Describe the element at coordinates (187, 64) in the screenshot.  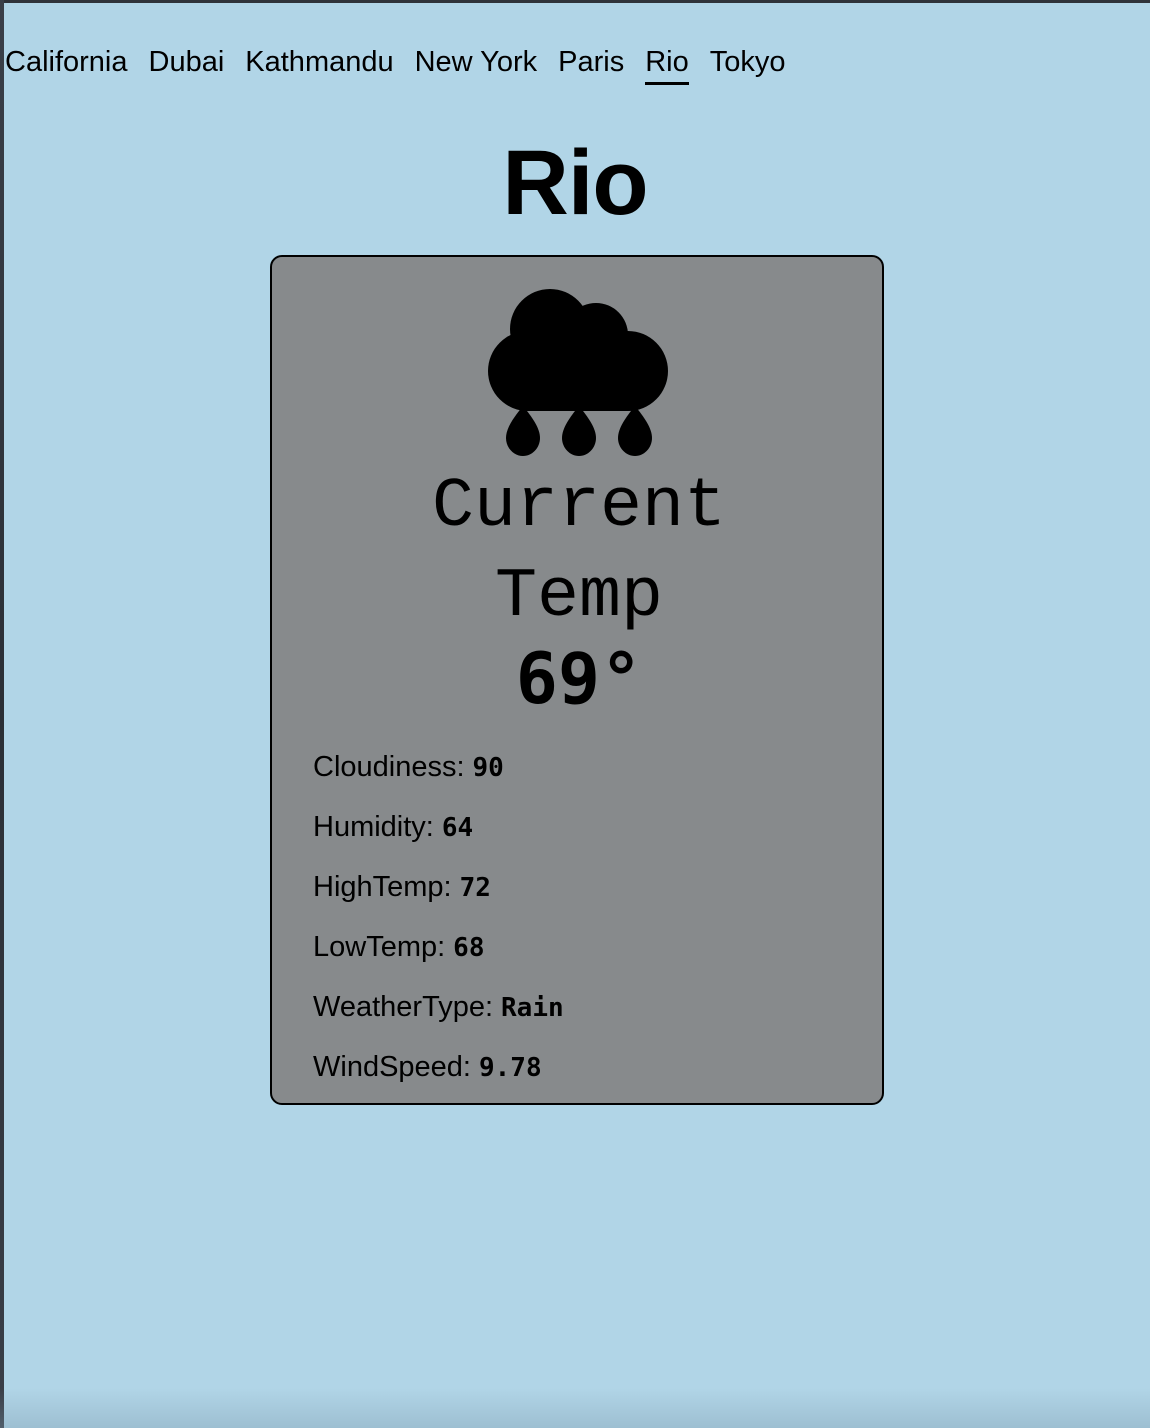
I see `nav-link-dubai: Dubai` at that location.